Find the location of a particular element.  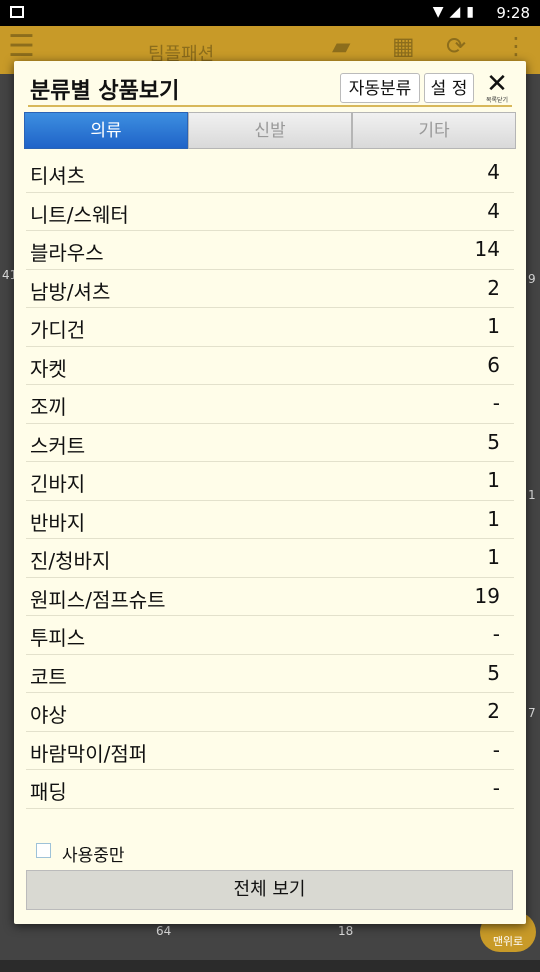

list-item: 스커트 5 is located at coordinates (270, 443).